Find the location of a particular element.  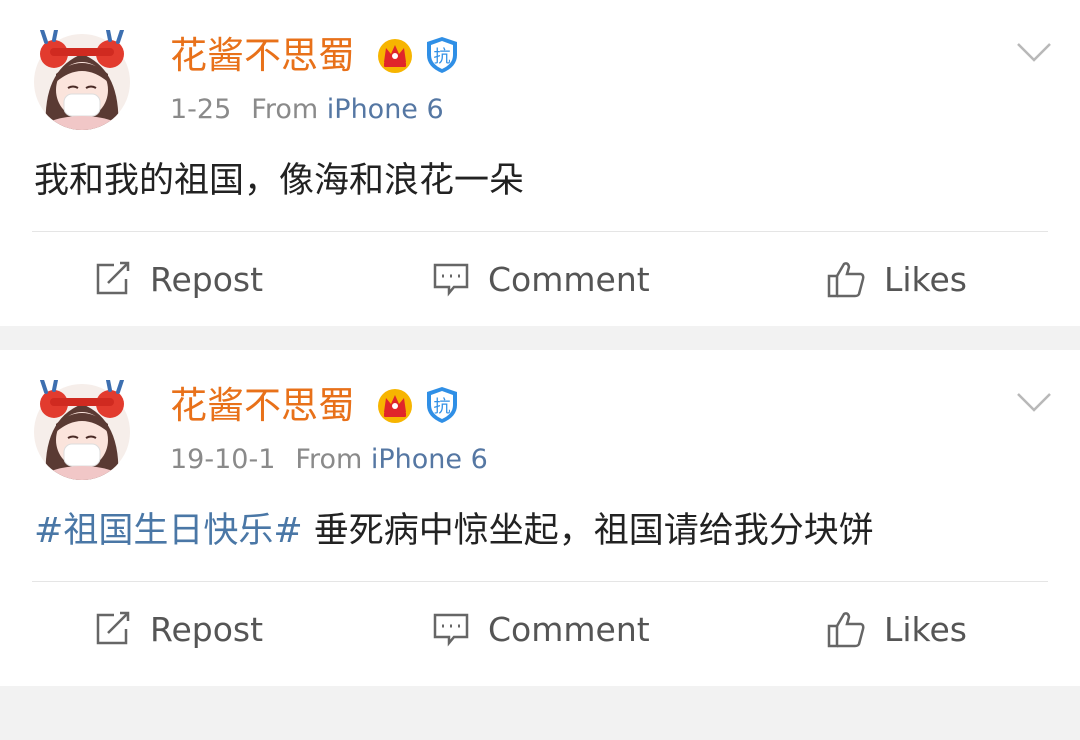

post-meta: 19-10-1 From iPhone 6 is located at coordinates (329, 460).